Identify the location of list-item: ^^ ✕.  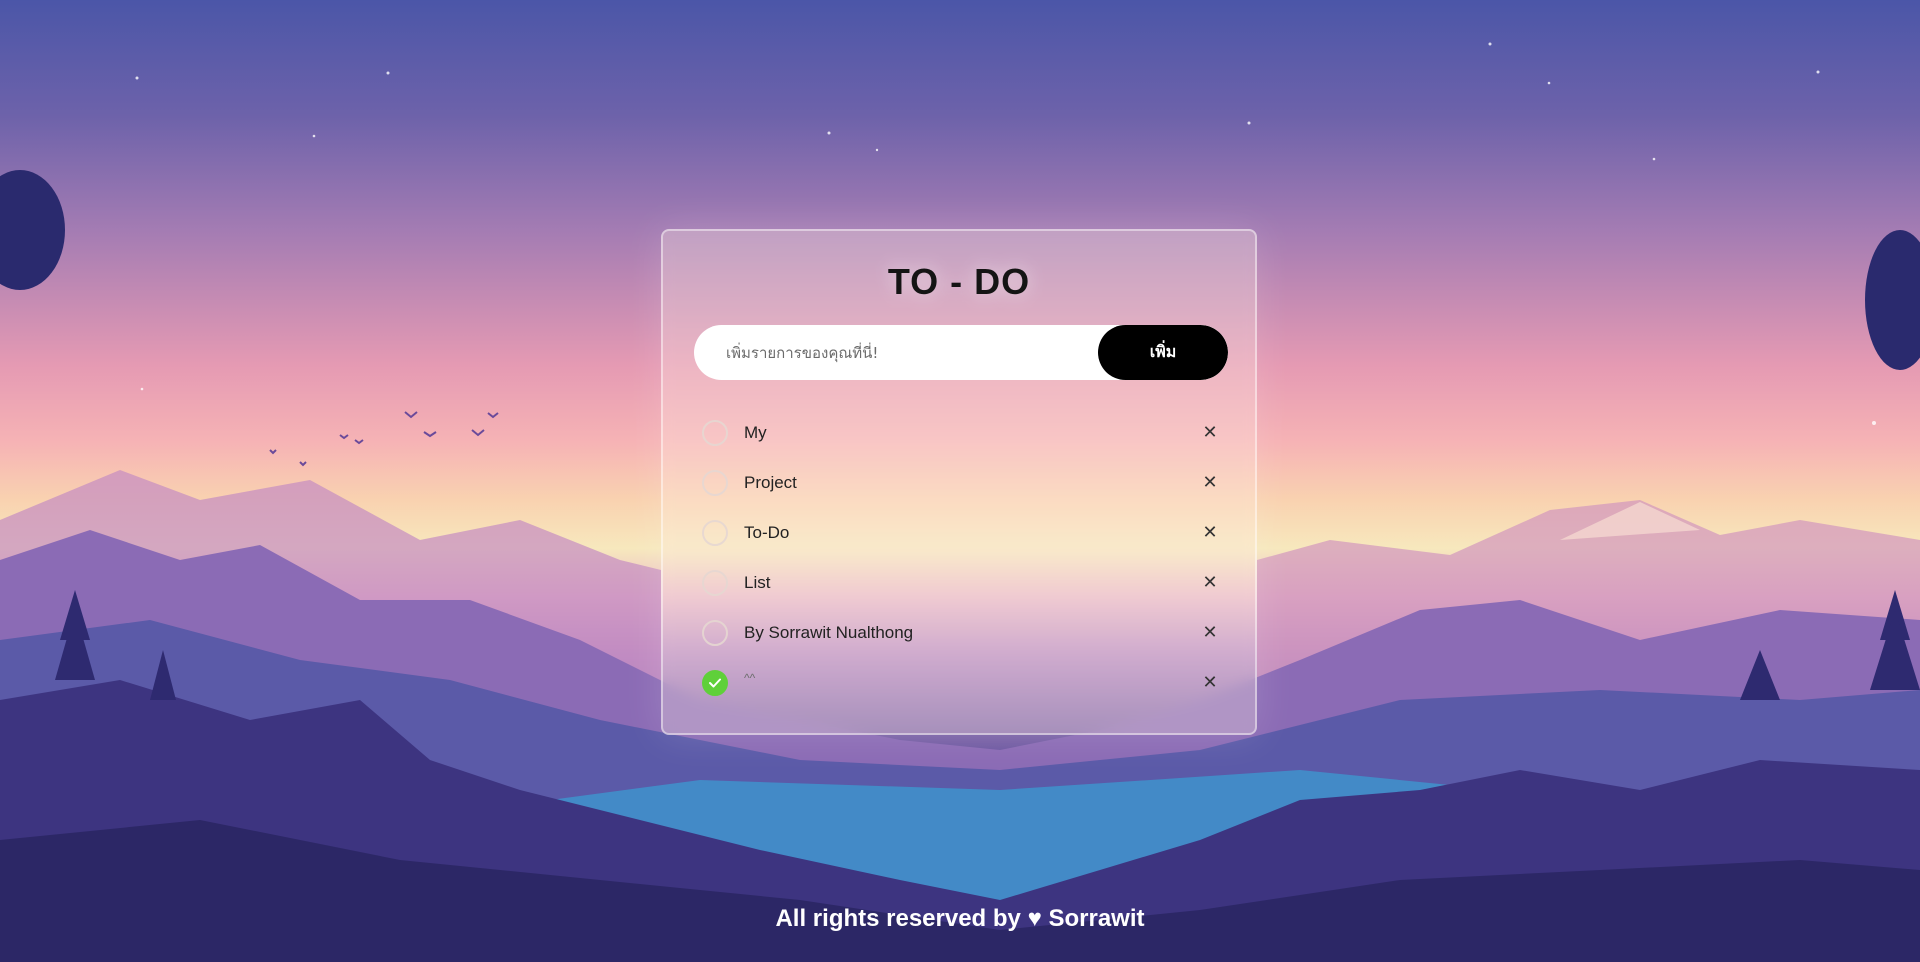
(961, 683).